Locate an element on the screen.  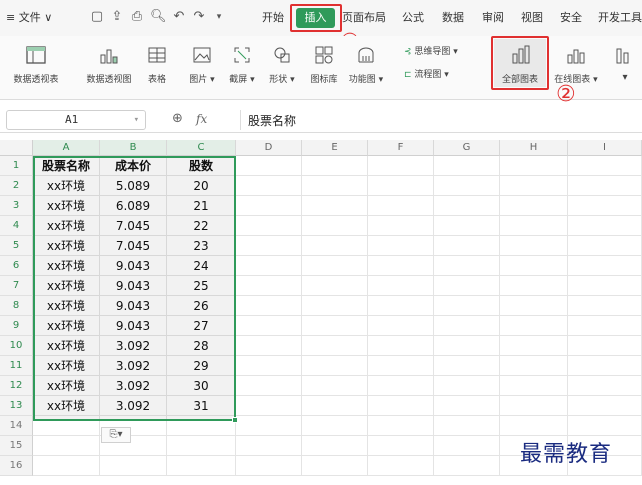
cell-b8: 9.043 is located at coordinates (133, 306).